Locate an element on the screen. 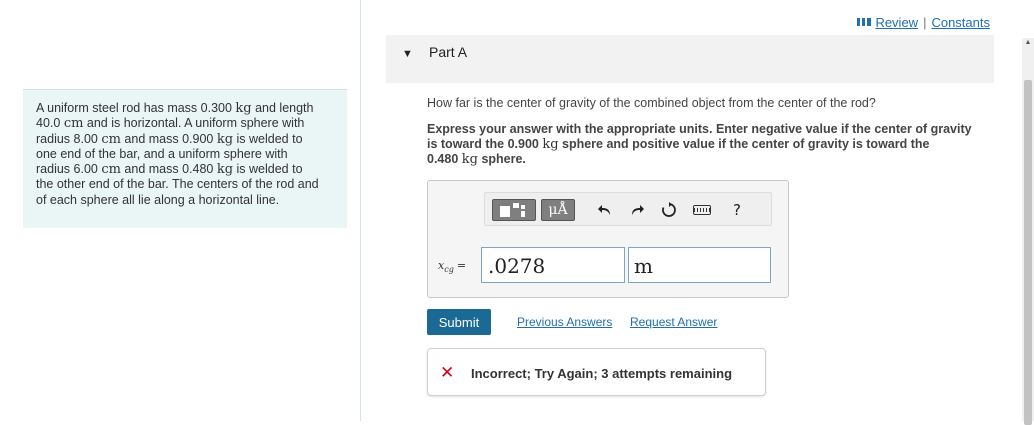 Image resolution: width=1034 pixels, height=425 pixels. help-icon: ? is located at coordinates (737, 210).